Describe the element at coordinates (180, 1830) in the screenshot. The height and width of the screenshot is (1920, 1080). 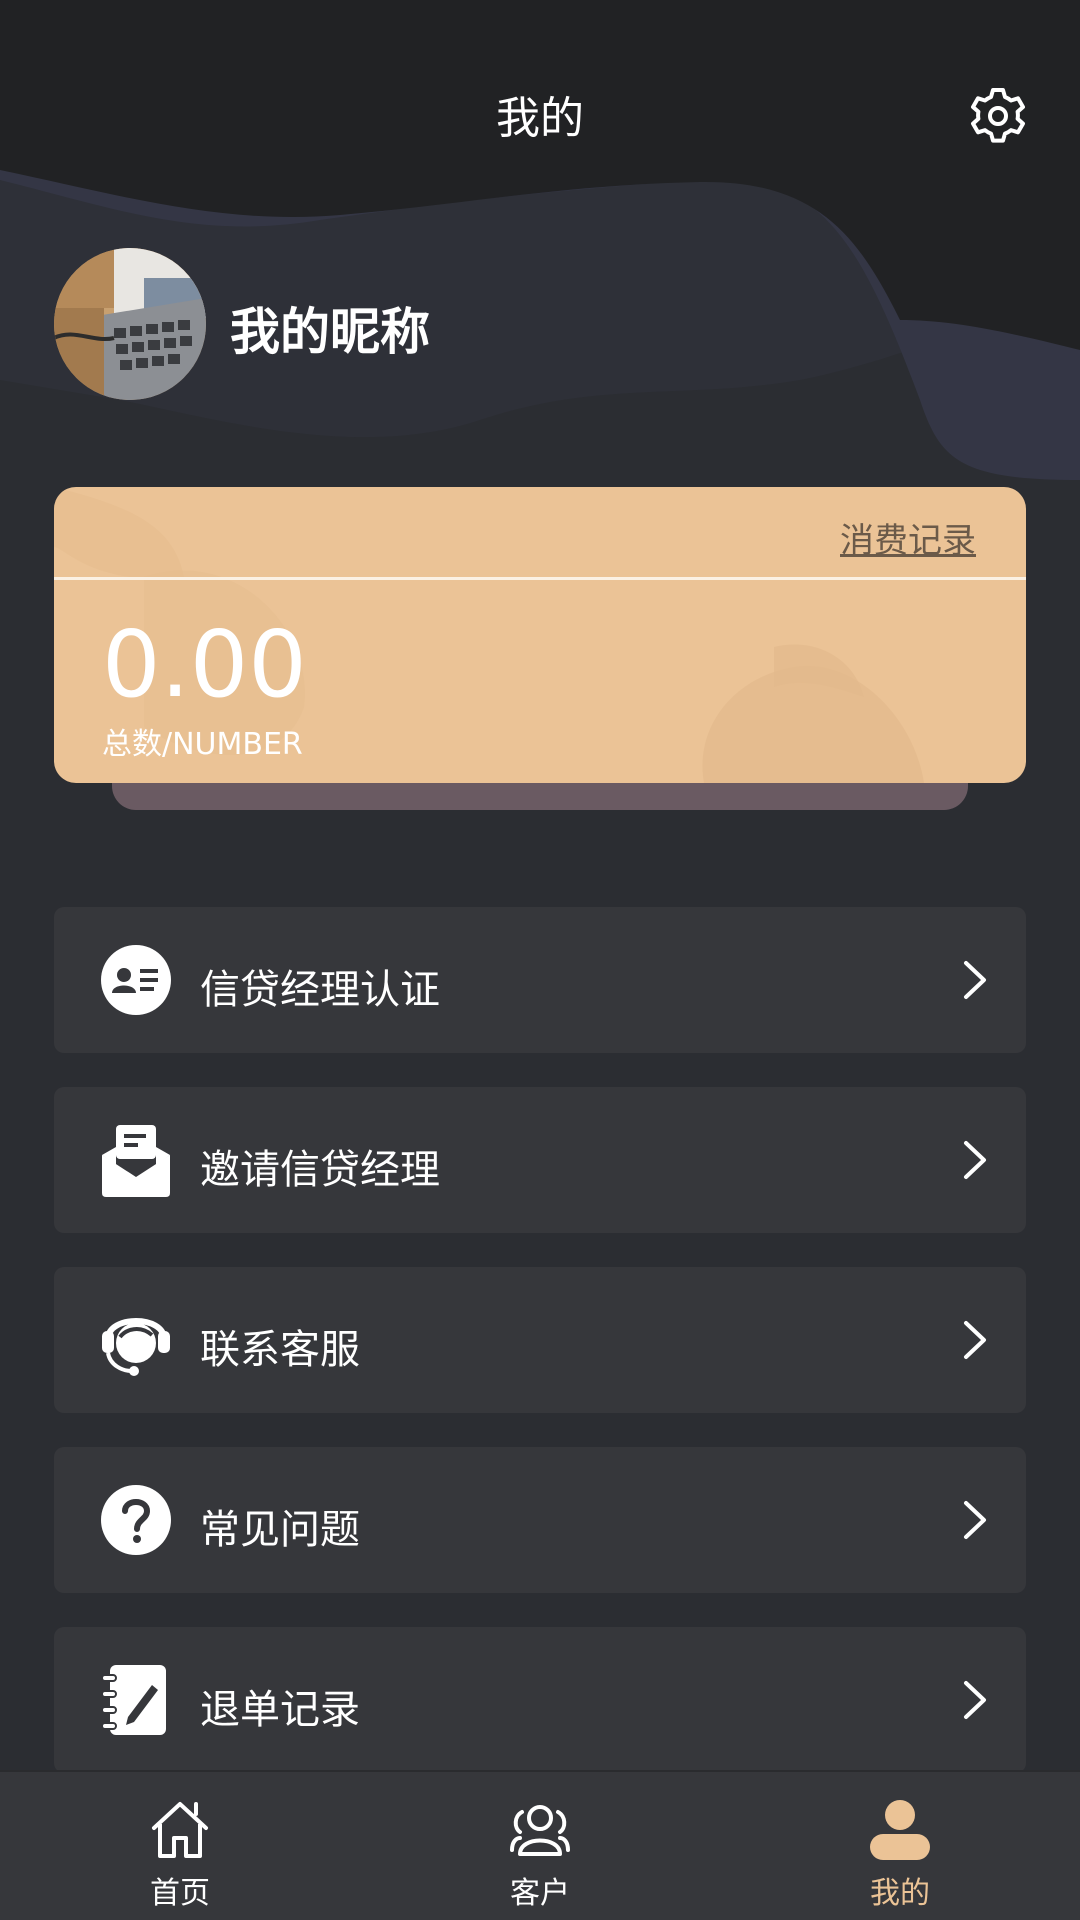
I see `home-icon` at that location.